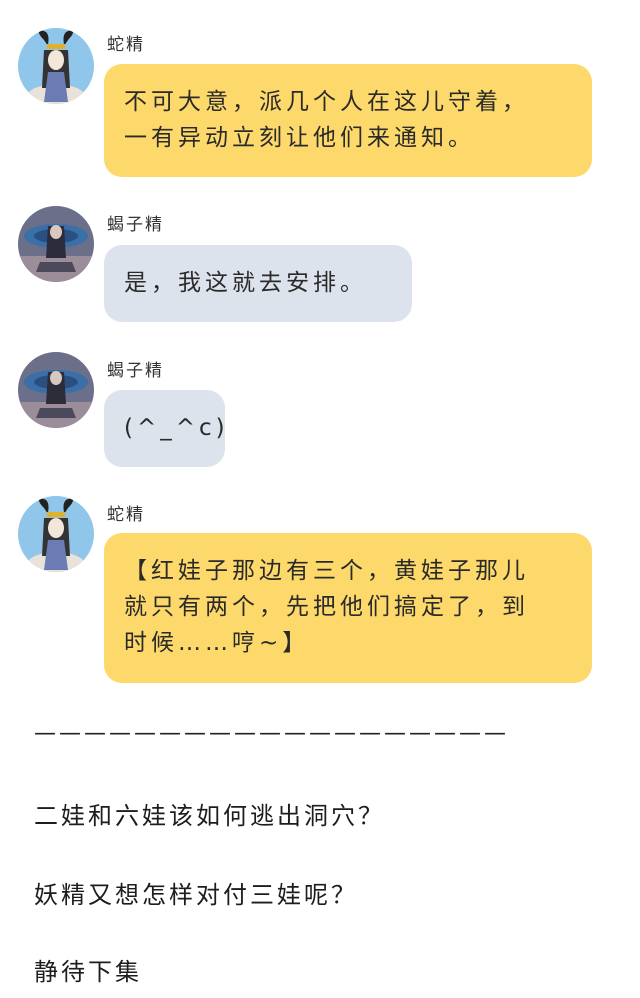  What do you see at coordinates (348, 120) in the screenshot?
I see `message-bubble: 不可大意，派几个人在这儿守着， 一有异动立刻让他们来通知。` at bounding box center [348, 120].